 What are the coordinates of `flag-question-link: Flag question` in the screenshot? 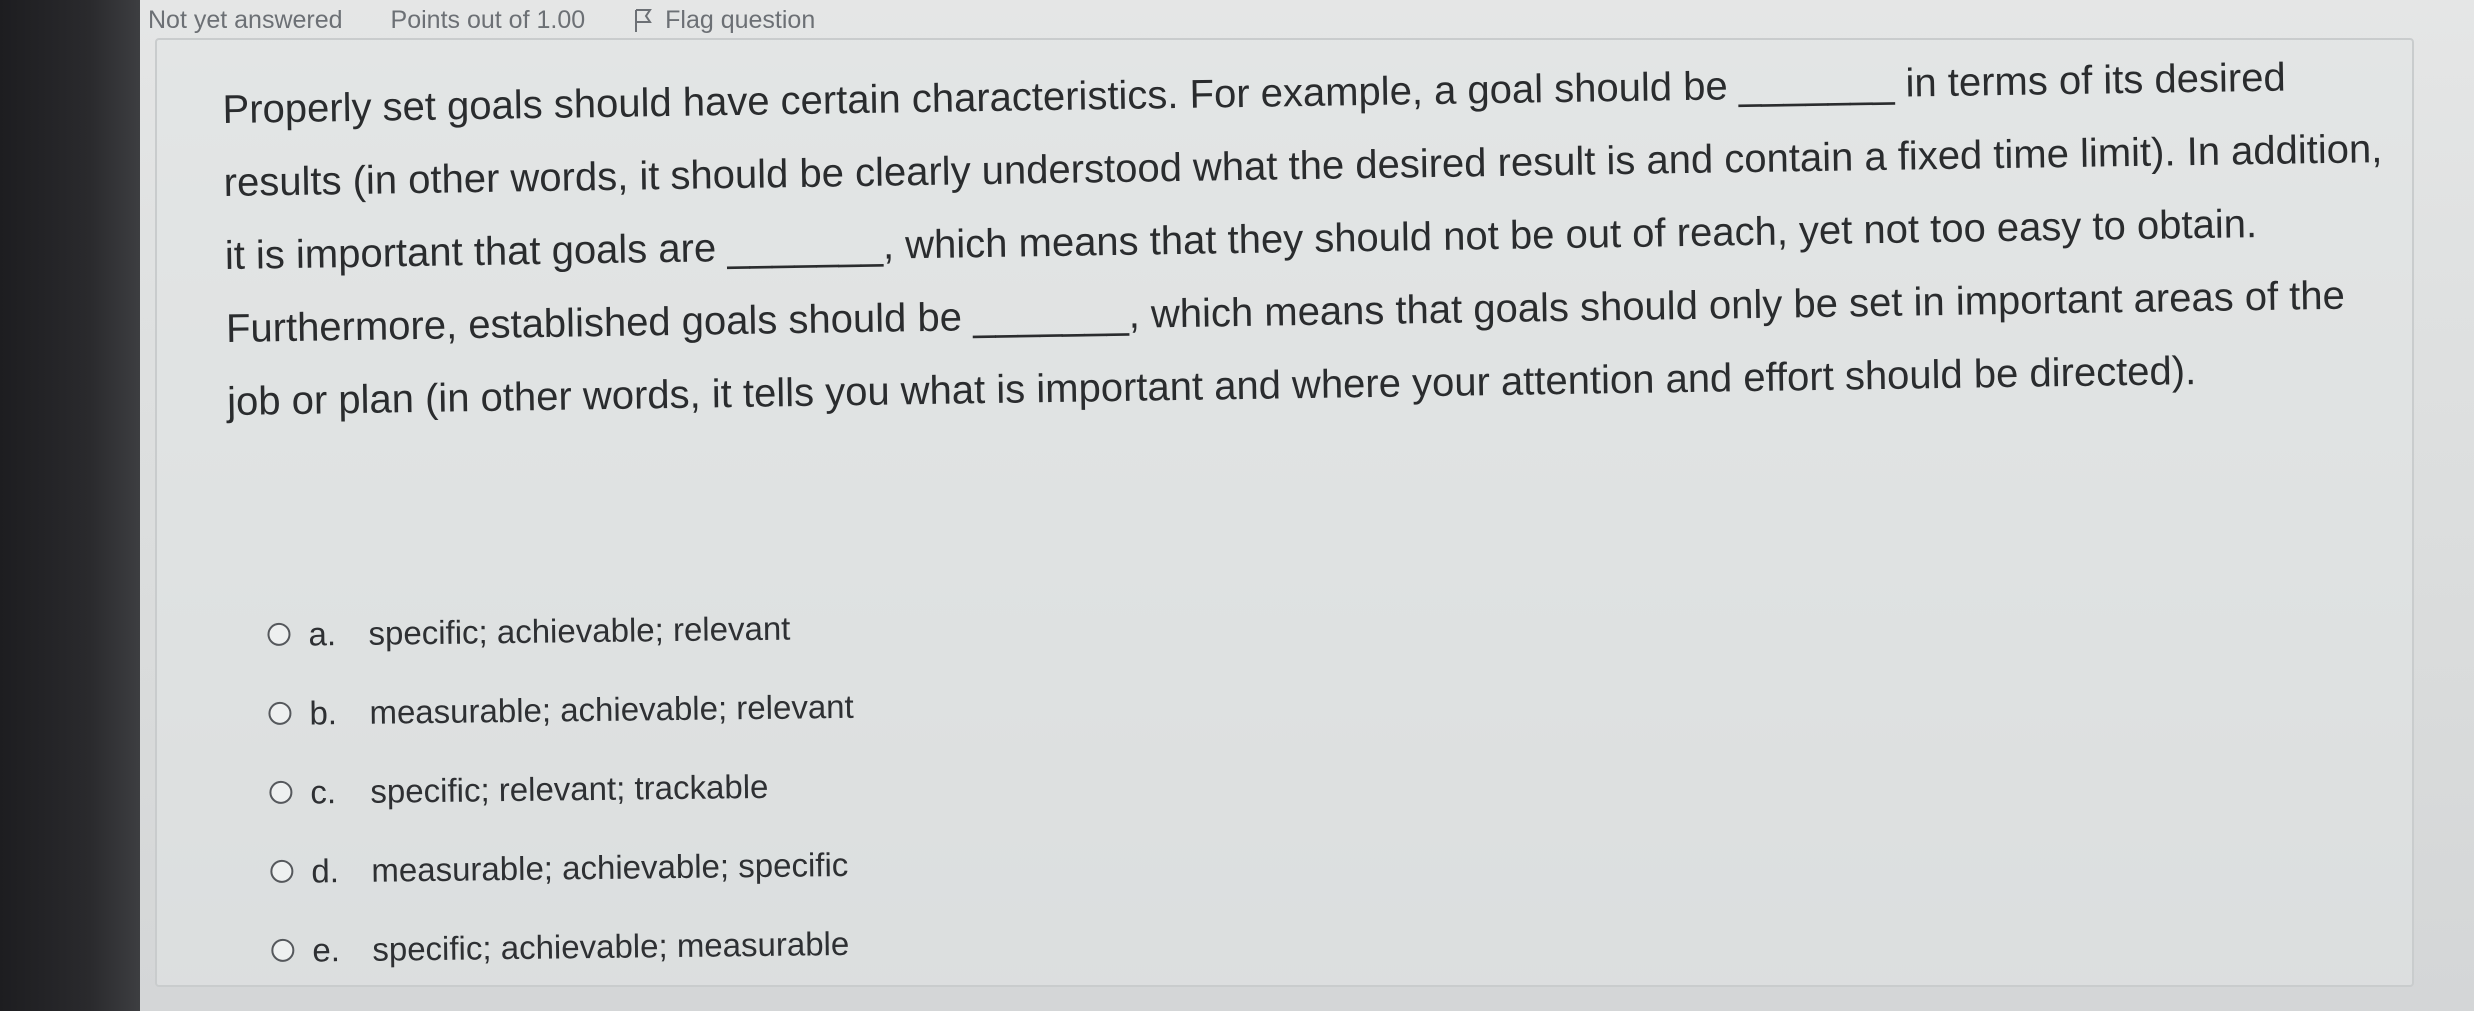 It's located at (724, 20).